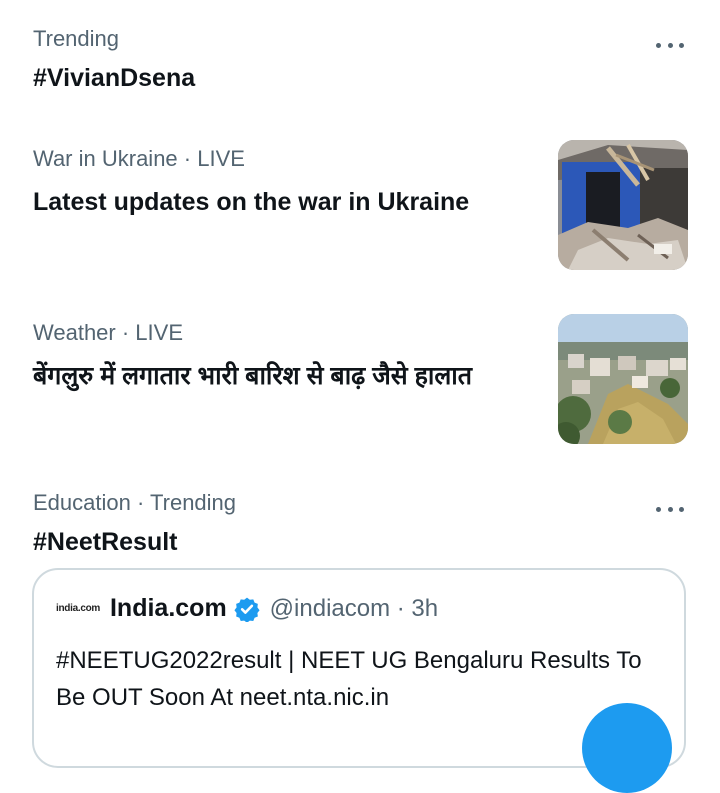 This screenshot has width=720, height=793. Describe the element at coordinates (627, 748) in the screenshot. I see `compose-tweet-button` at that location.